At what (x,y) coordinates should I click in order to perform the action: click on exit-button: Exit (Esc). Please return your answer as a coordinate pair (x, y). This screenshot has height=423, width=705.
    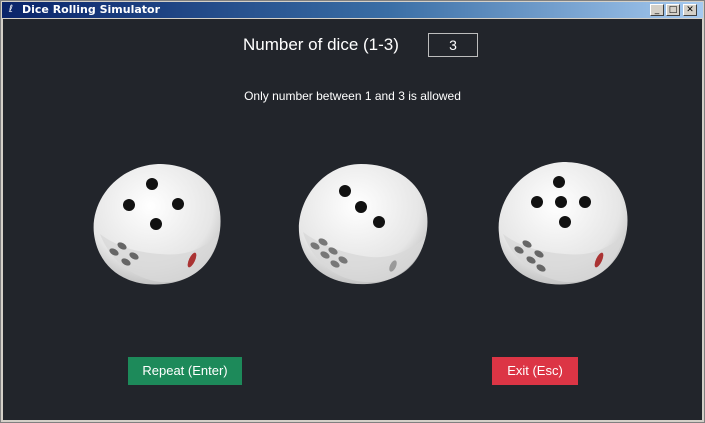
    Looking at the image, I should click on (535, 371).